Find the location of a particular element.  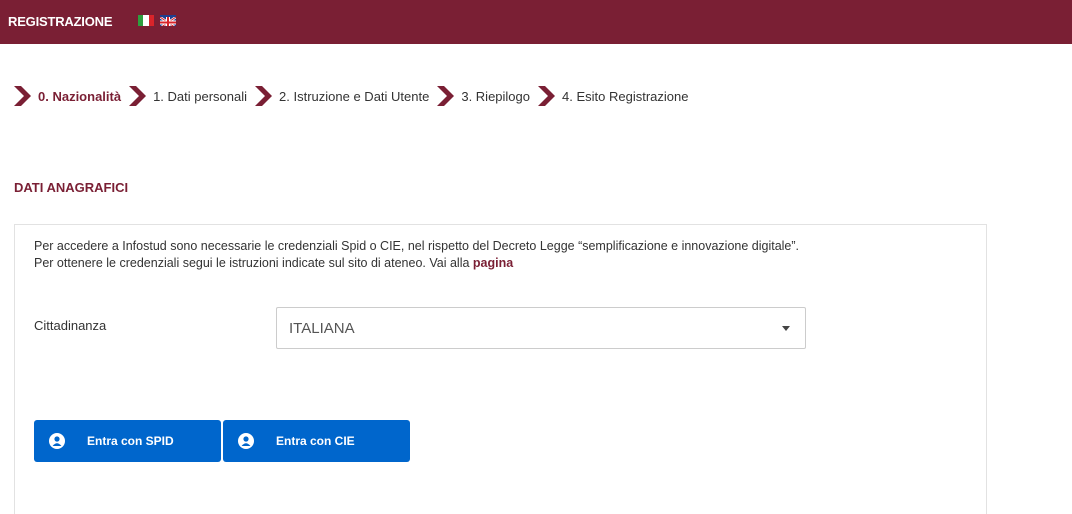

pagina-link: pagina is located at coordinates (493, 263).